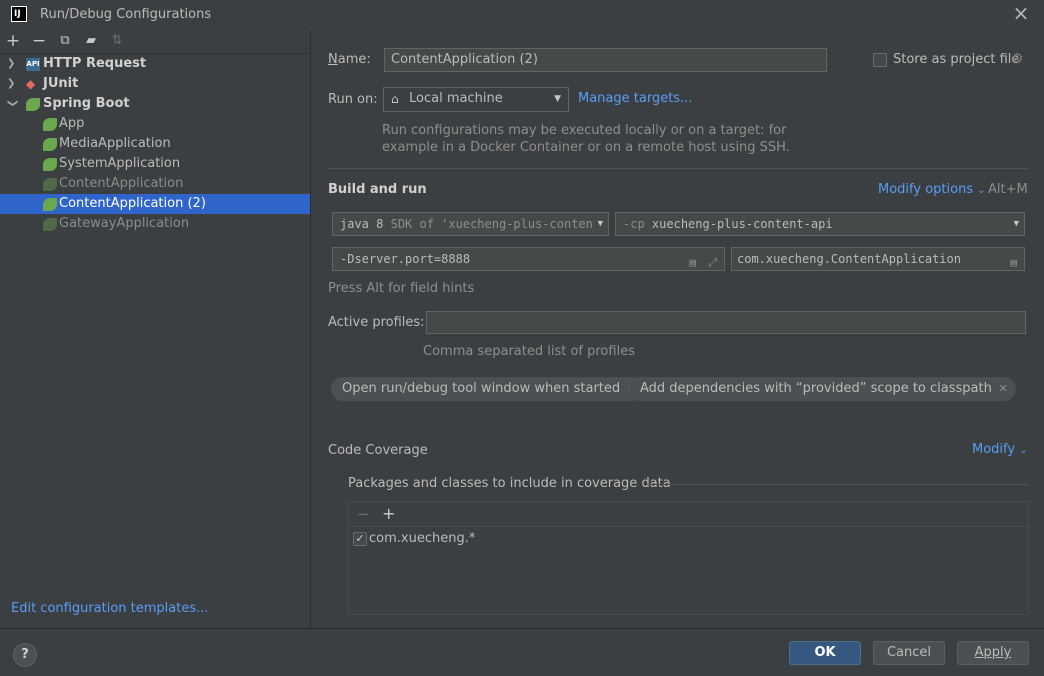  Describe the element at coordinates (33, 64) in the screenshot. I see `http-request-icon: API` at that location.